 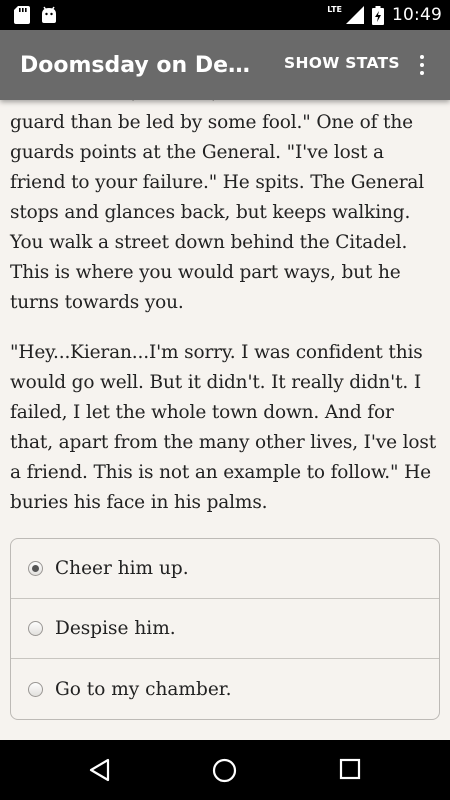 I want to click on app-bar: Doomsday on Demand SHOW STATS, so click(x=225, y=65).